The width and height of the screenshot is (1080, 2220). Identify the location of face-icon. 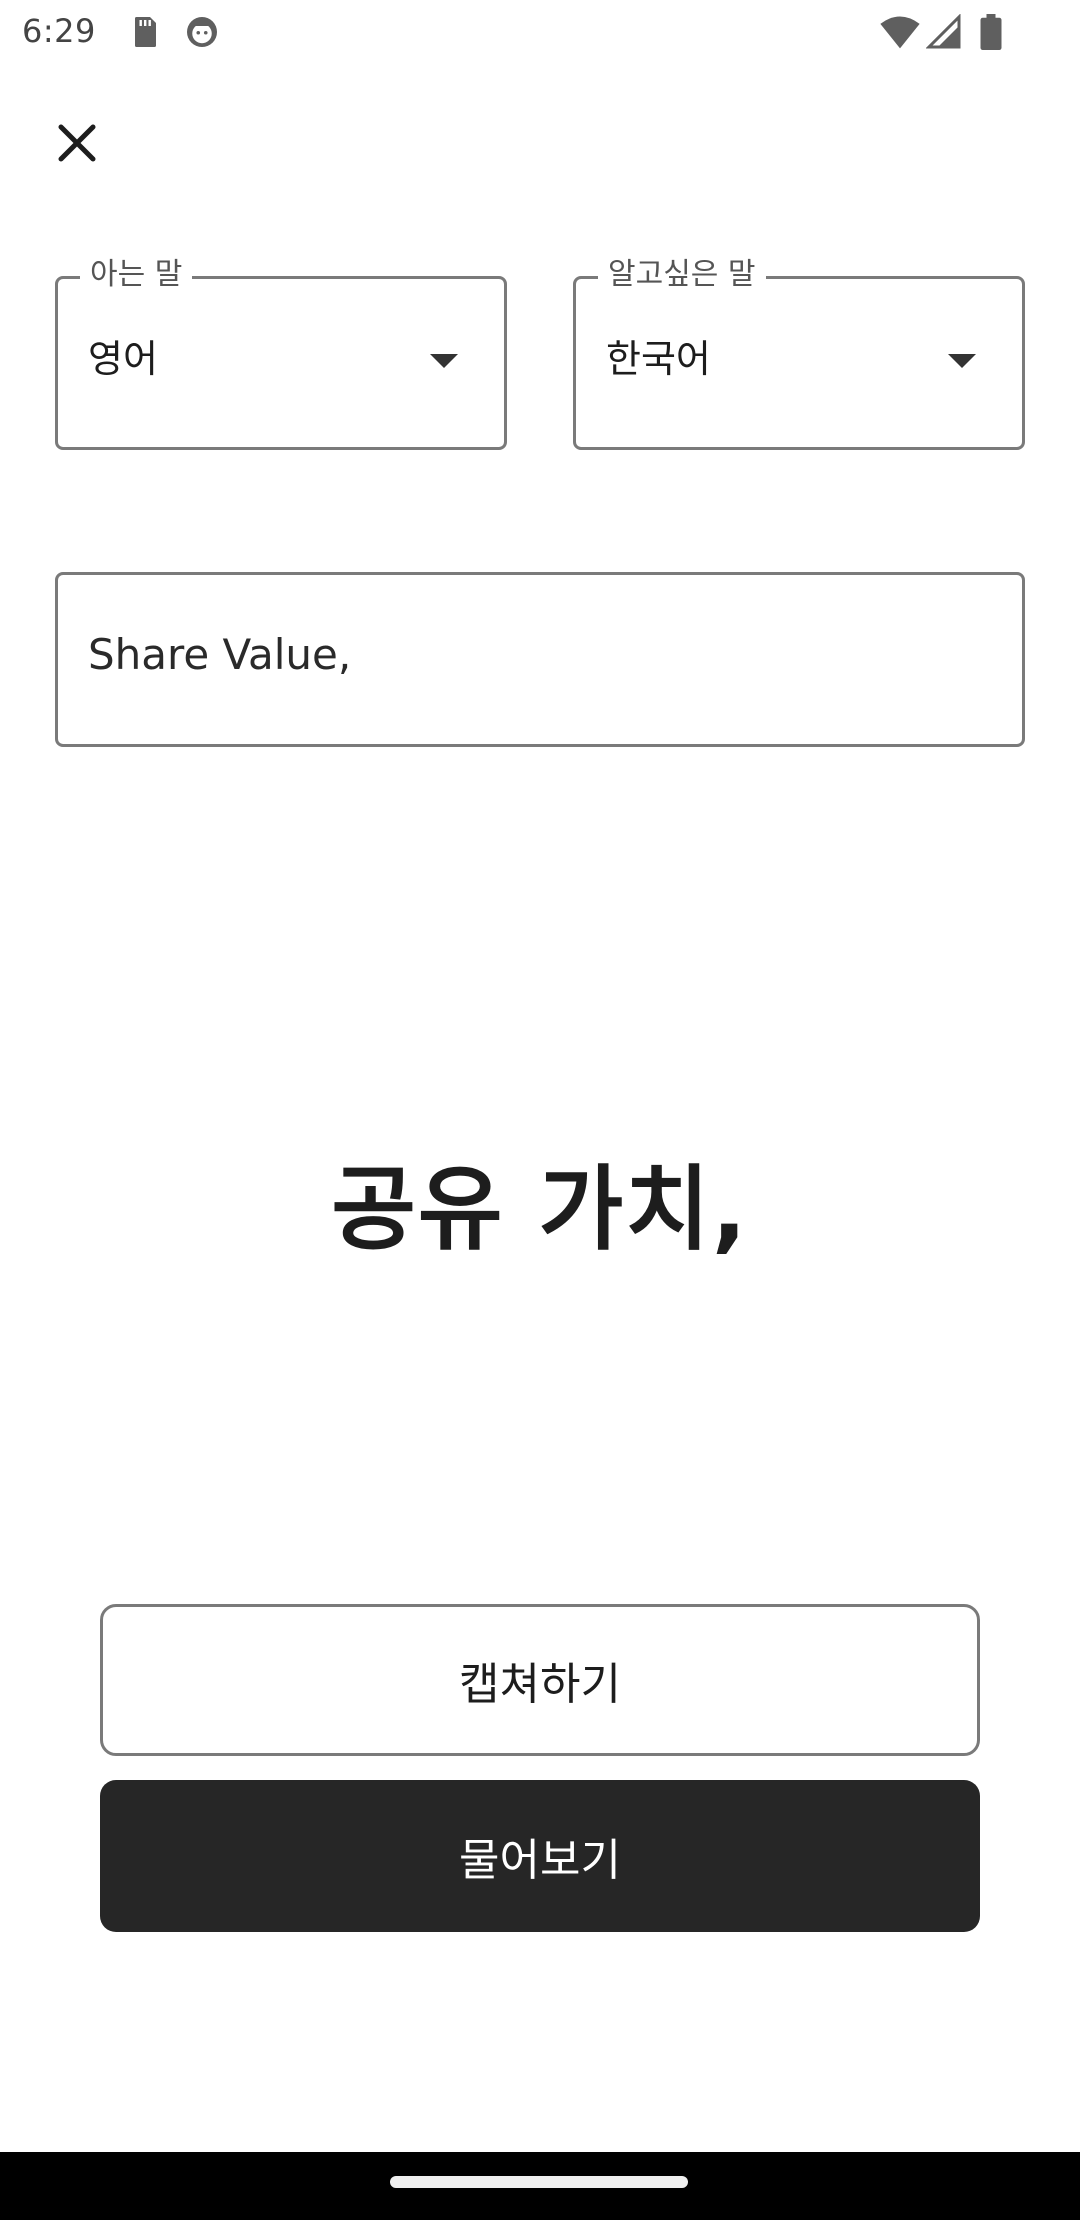
(202, 32).